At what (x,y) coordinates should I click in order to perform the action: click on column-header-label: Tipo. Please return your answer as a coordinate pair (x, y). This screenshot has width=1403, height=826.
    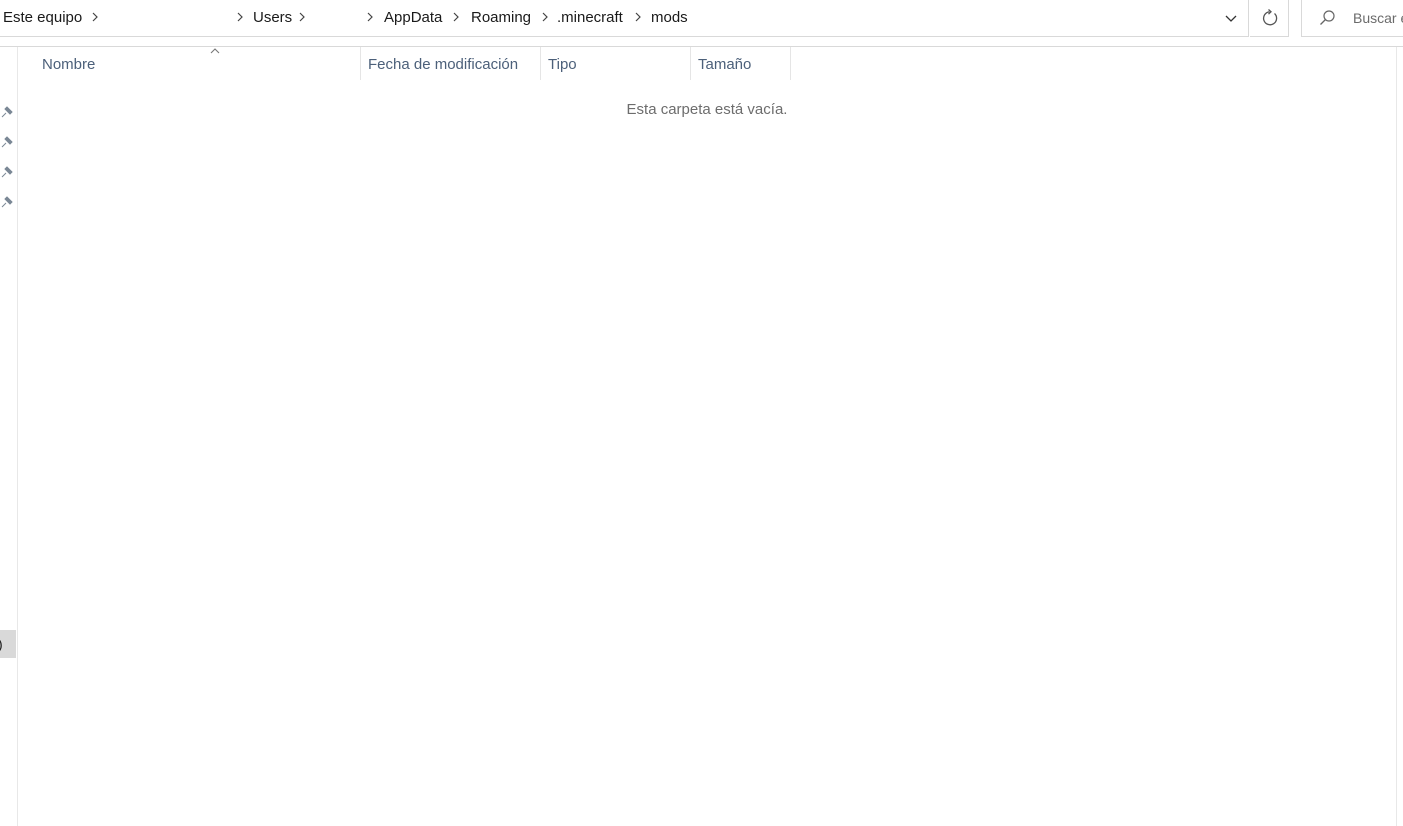
    Looking at the image, I should click on (562, 64).